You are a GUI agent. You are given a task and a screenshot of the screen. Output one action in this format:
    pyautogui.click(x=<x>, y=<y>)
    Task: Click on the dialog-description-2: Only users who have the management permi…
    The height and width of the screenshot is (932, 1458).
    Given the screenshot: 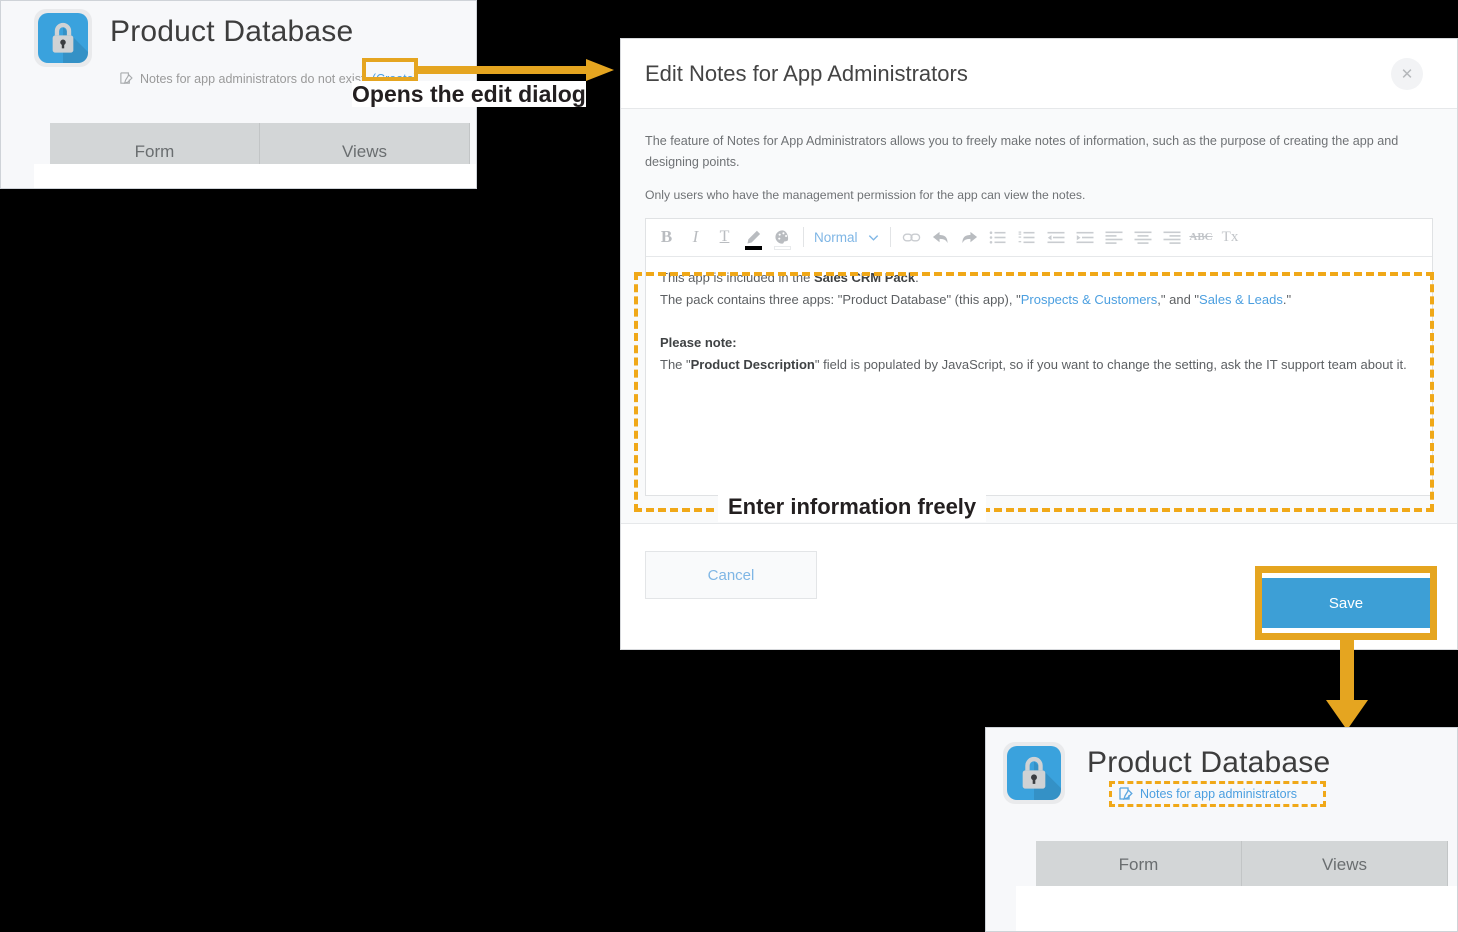 What is the action you would take?
    pyautogui.click(x=865, y=194)
    